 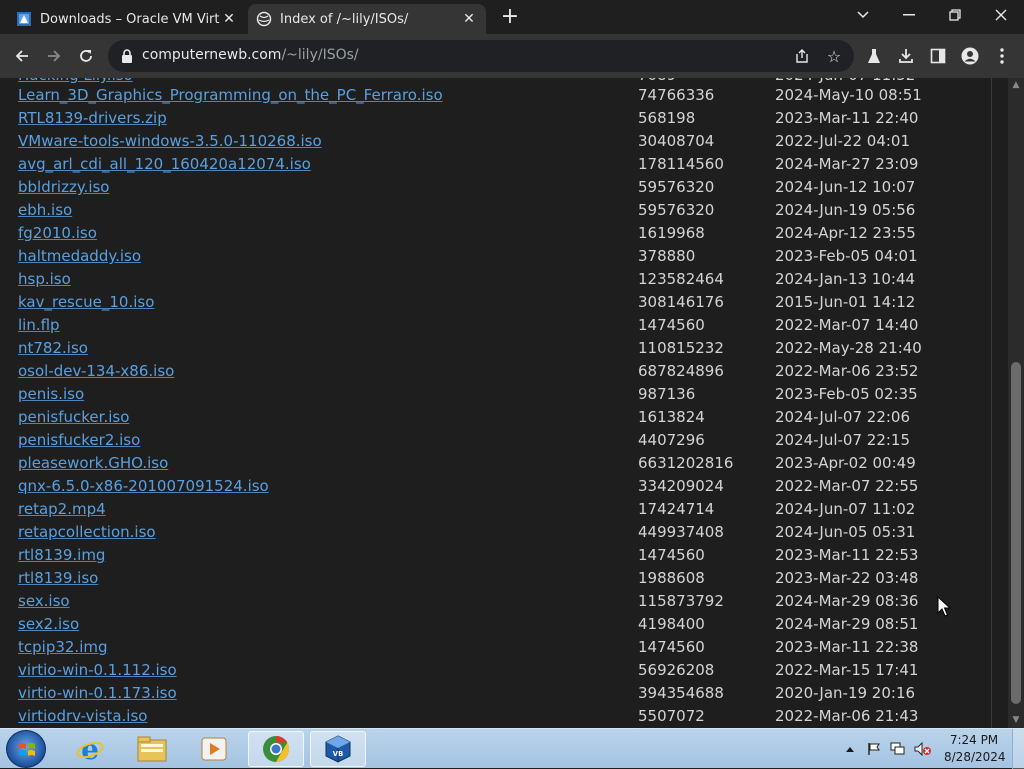 I want to click on tab-title: Index of /~lily/ISOs/, so click(x=344, y=19).